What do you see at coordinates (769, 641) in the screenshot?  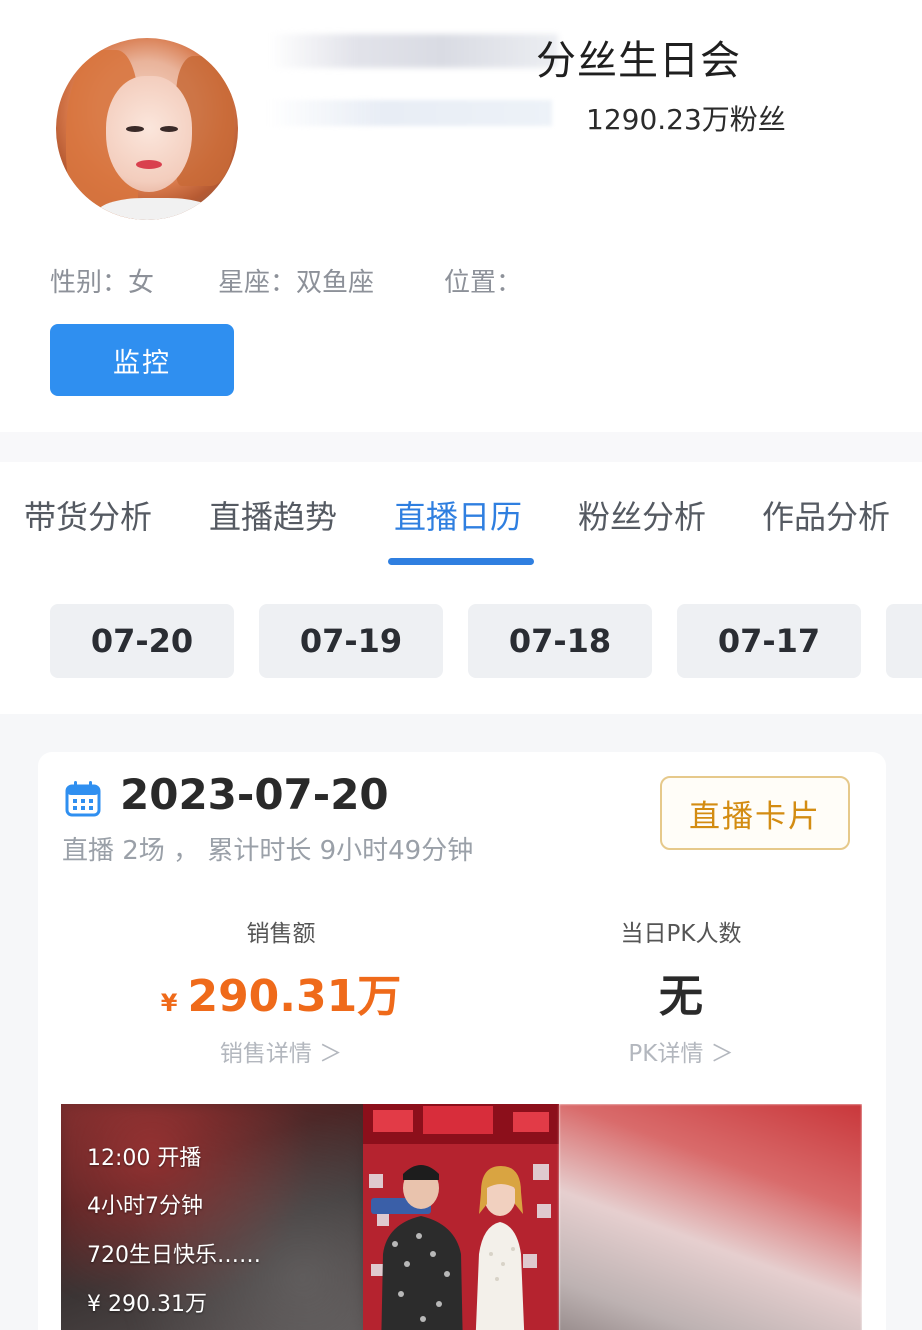 I see `date-chip: 07-17` at bounding box center [769, 641].